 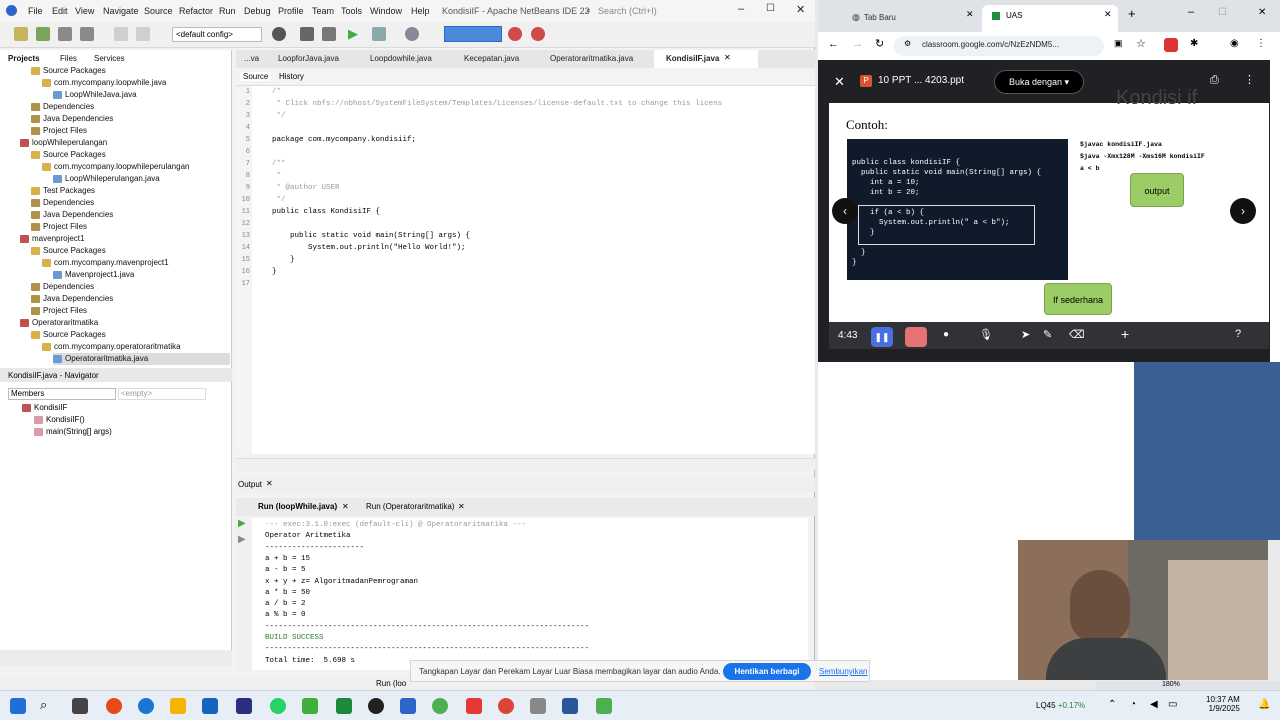 I want to click on stop-button, so click(x=916, y=337).